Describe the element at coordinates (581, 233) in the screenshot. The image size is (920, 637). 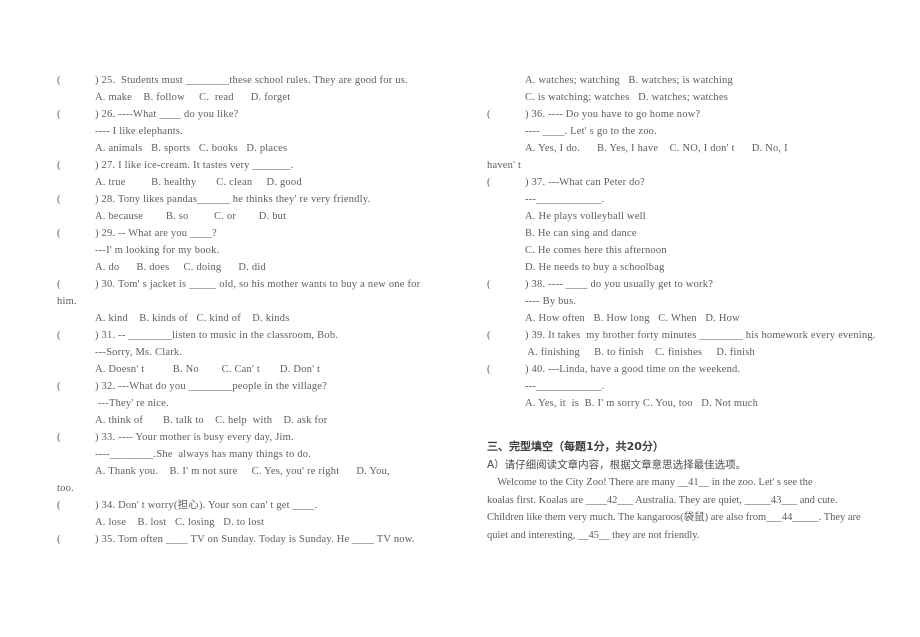
I see `question-option-line: B. He can sing and dance` at that location.